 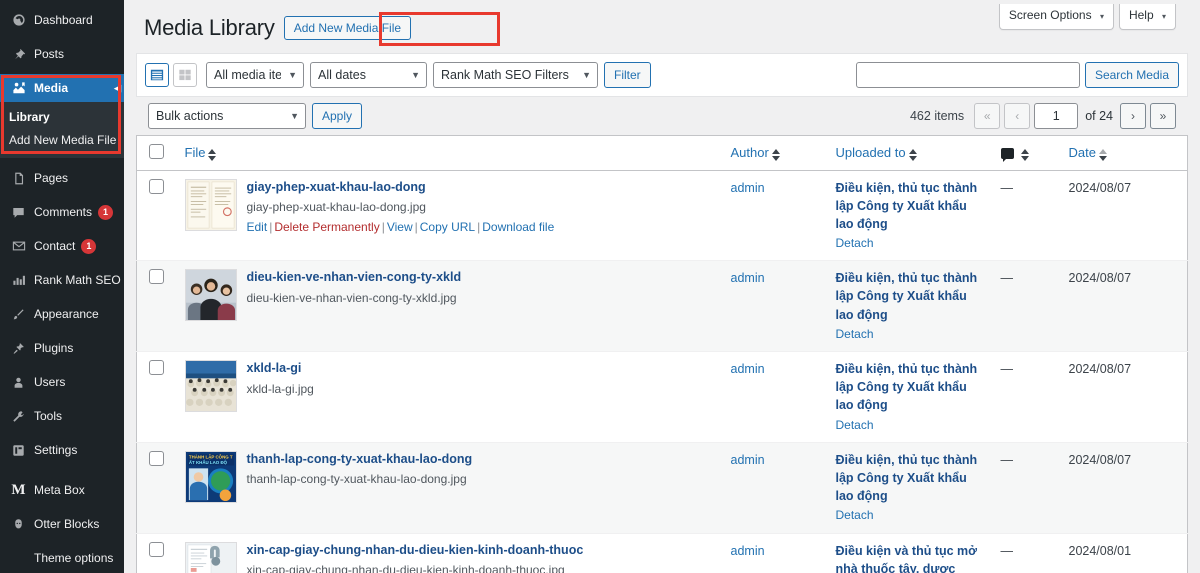 I want to click on media-title-link: giay-phep-xuat-khau-lao-dong, so click(x=401, y=188).